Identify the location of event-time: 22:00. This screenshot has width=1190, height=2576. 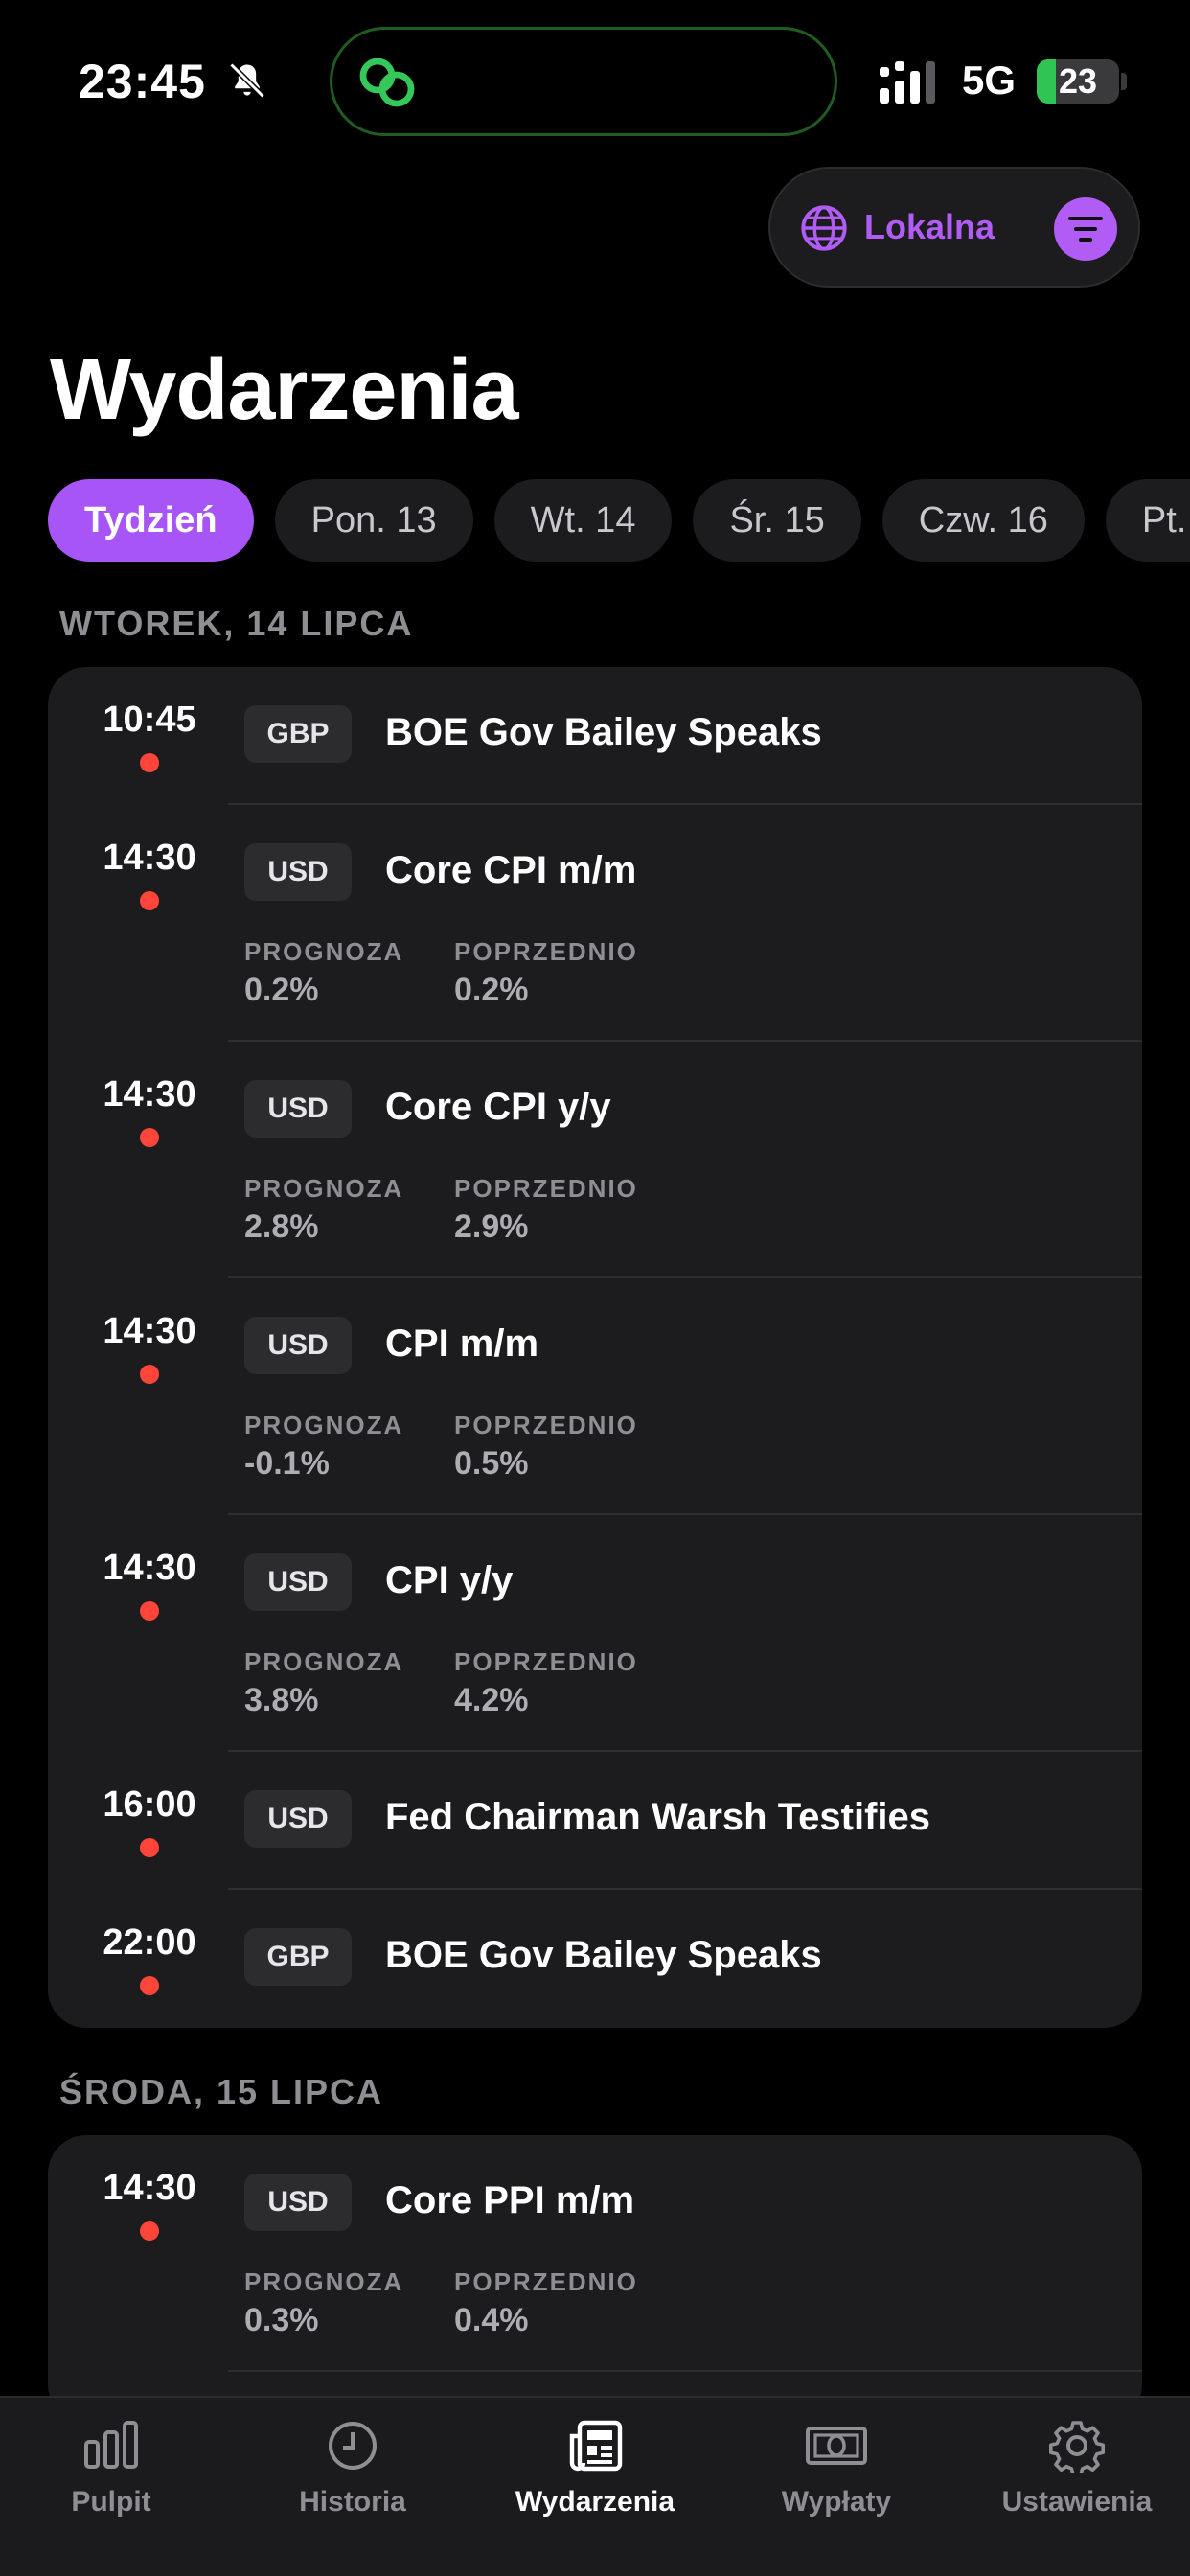
(150, 1942).